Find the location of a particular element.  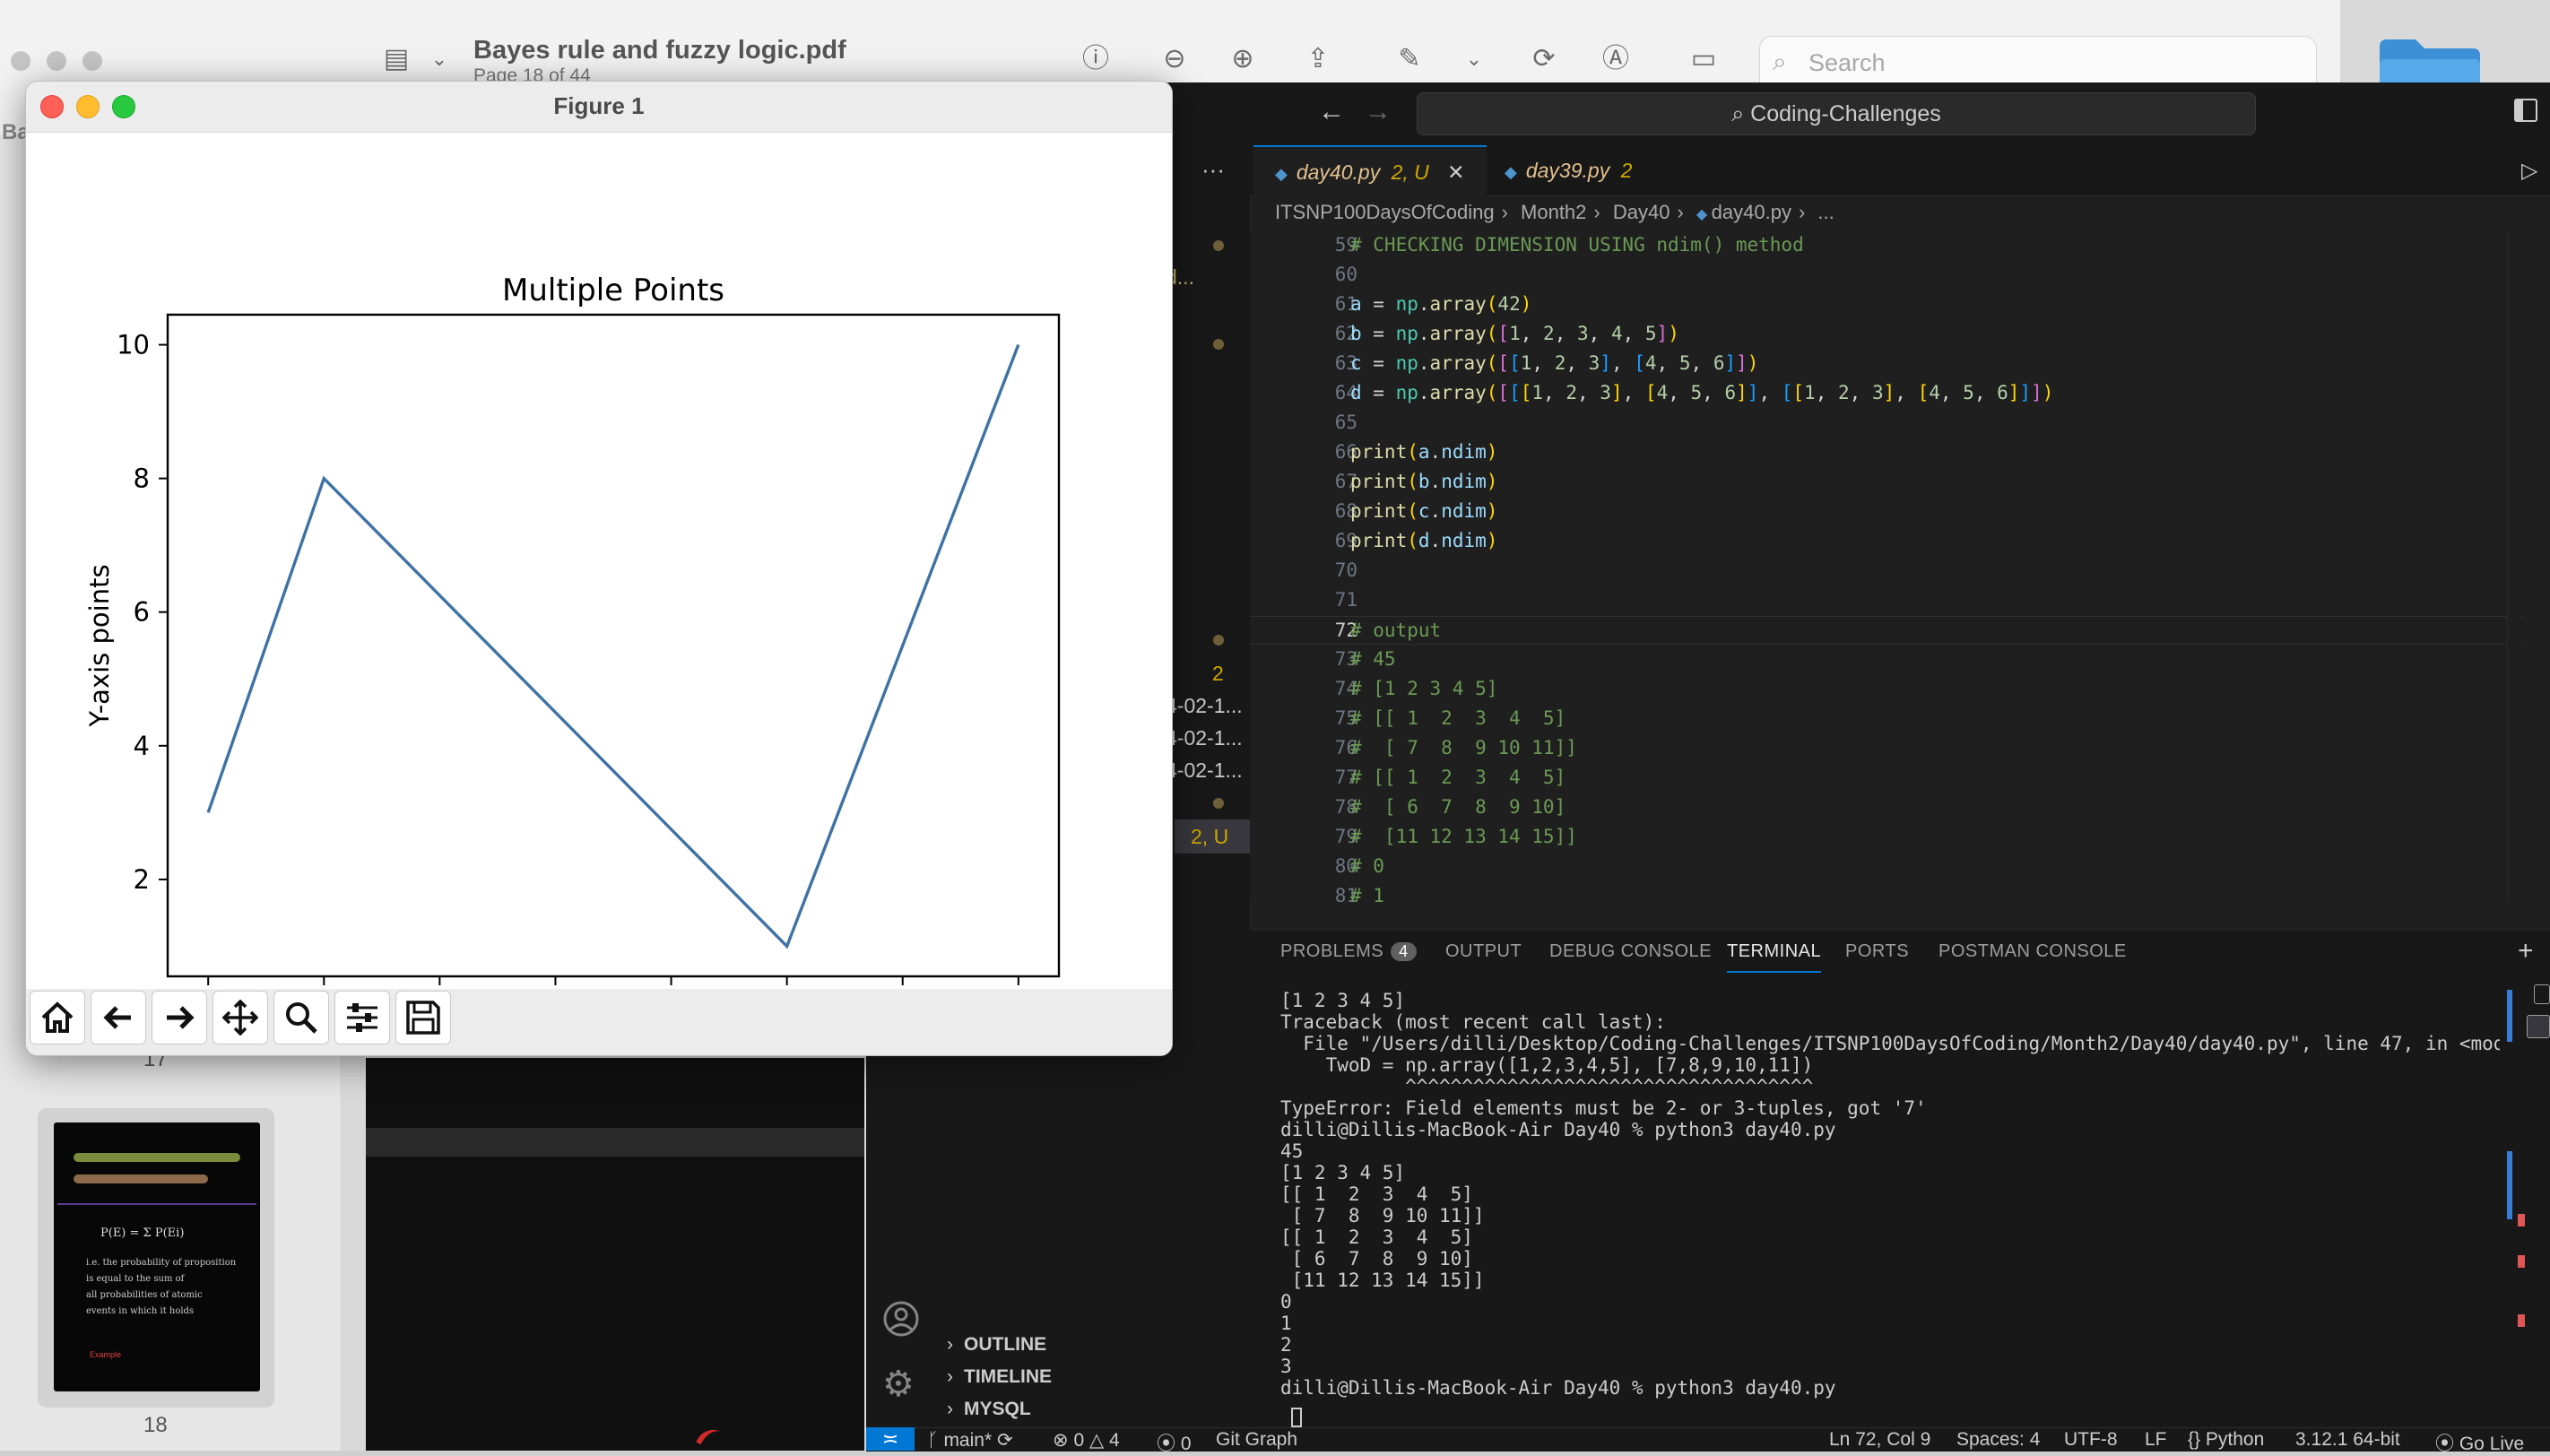

modified-dot is located at coordinates (1218, 803).